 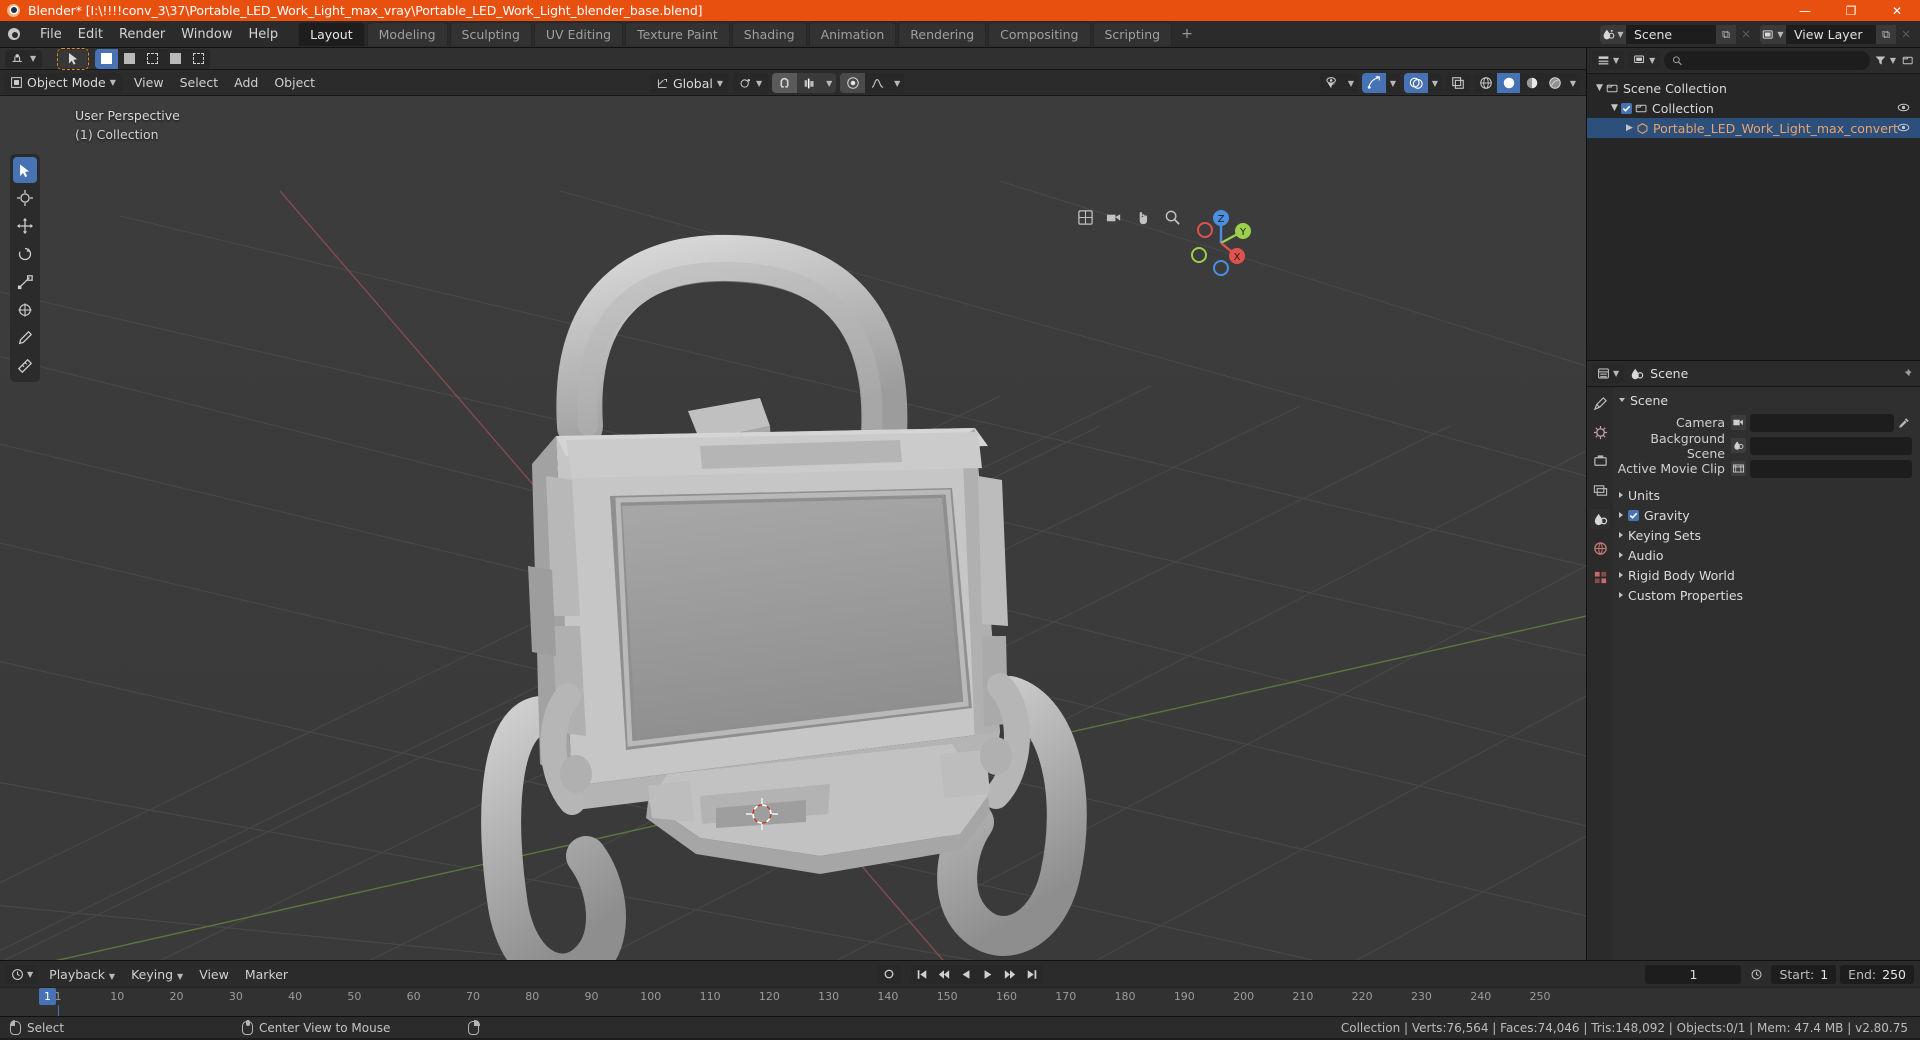 What do you see at coordinates (1600, 403) in the screenshot?
I see `tool-tab` at bounding box center [1600, 403].